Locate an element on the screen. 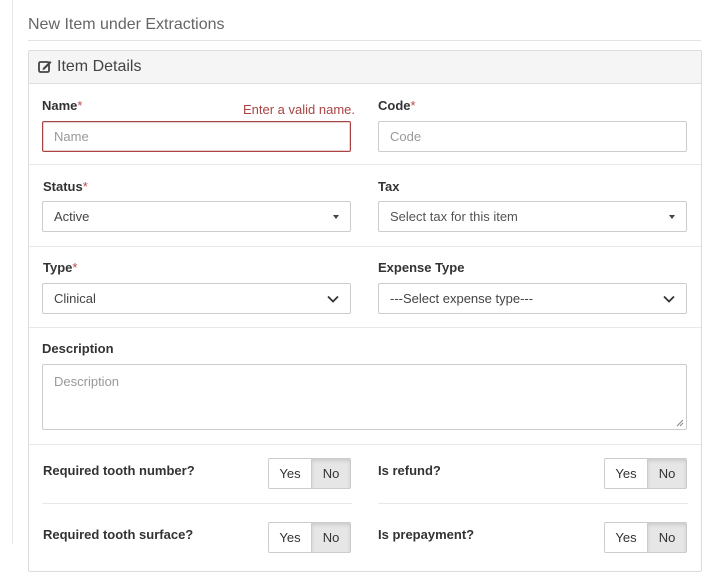 Image resolution: width=712 pixels, height=572 pixels. type-select: Clinical is located at coordinates (196, 298).